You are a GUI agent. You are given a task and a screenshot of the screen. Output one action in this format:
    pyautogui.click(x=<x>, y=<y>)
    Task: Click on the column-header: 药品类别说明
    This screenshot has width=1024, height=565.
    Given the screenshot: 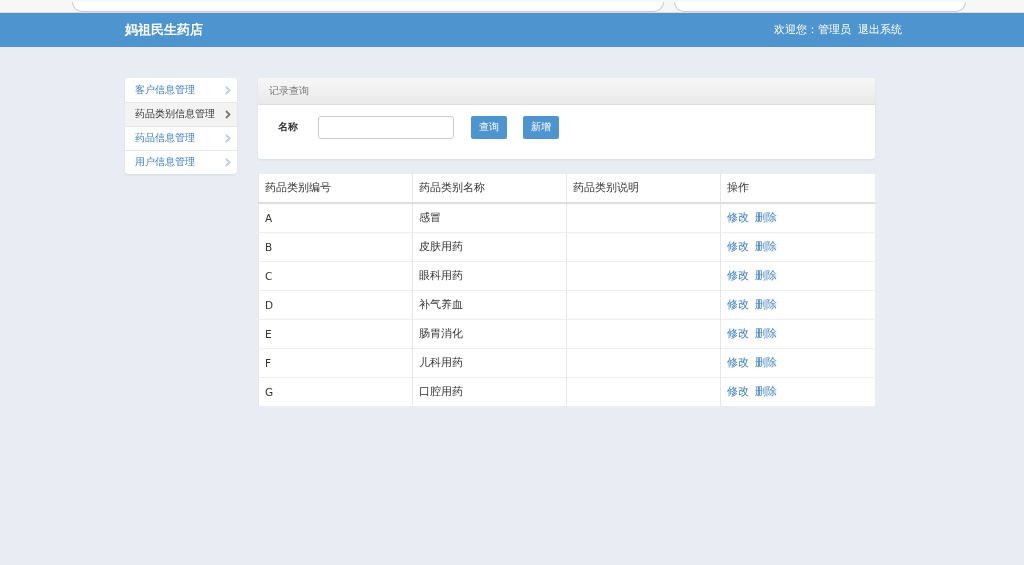 What is the action you would take?
    pyautogui.click(x=643, y=188)
    